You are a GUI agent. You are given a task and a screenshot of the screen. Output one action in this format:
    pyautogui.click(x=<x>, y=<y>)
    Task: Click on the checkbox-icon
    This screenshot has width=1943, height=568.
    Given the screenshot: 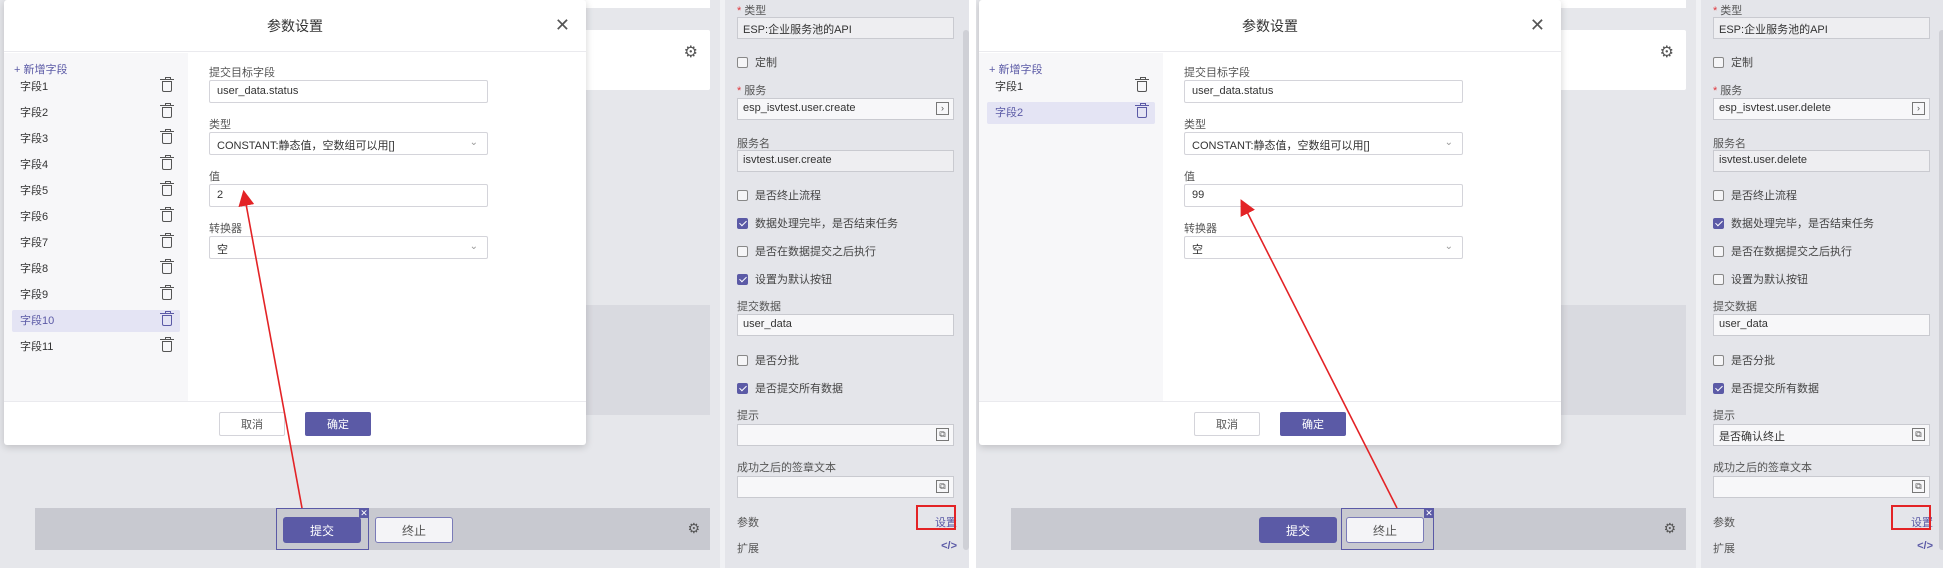 What is the action you would take?
    pyautogui.click(x=1718, y=251)
    